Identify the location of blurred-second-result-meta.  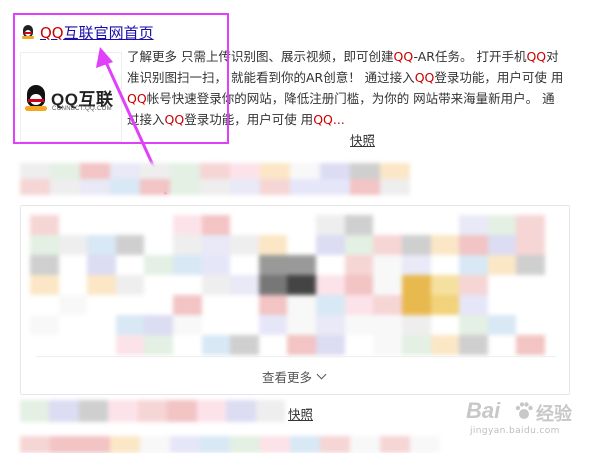
(152, 411).